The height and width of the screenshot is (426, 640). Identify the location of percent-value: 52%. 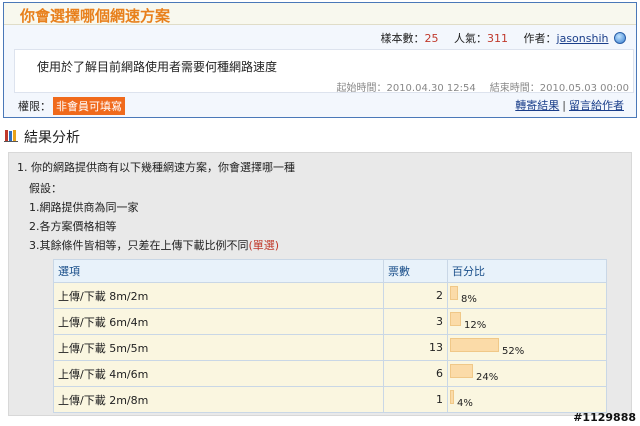
(513, 351).